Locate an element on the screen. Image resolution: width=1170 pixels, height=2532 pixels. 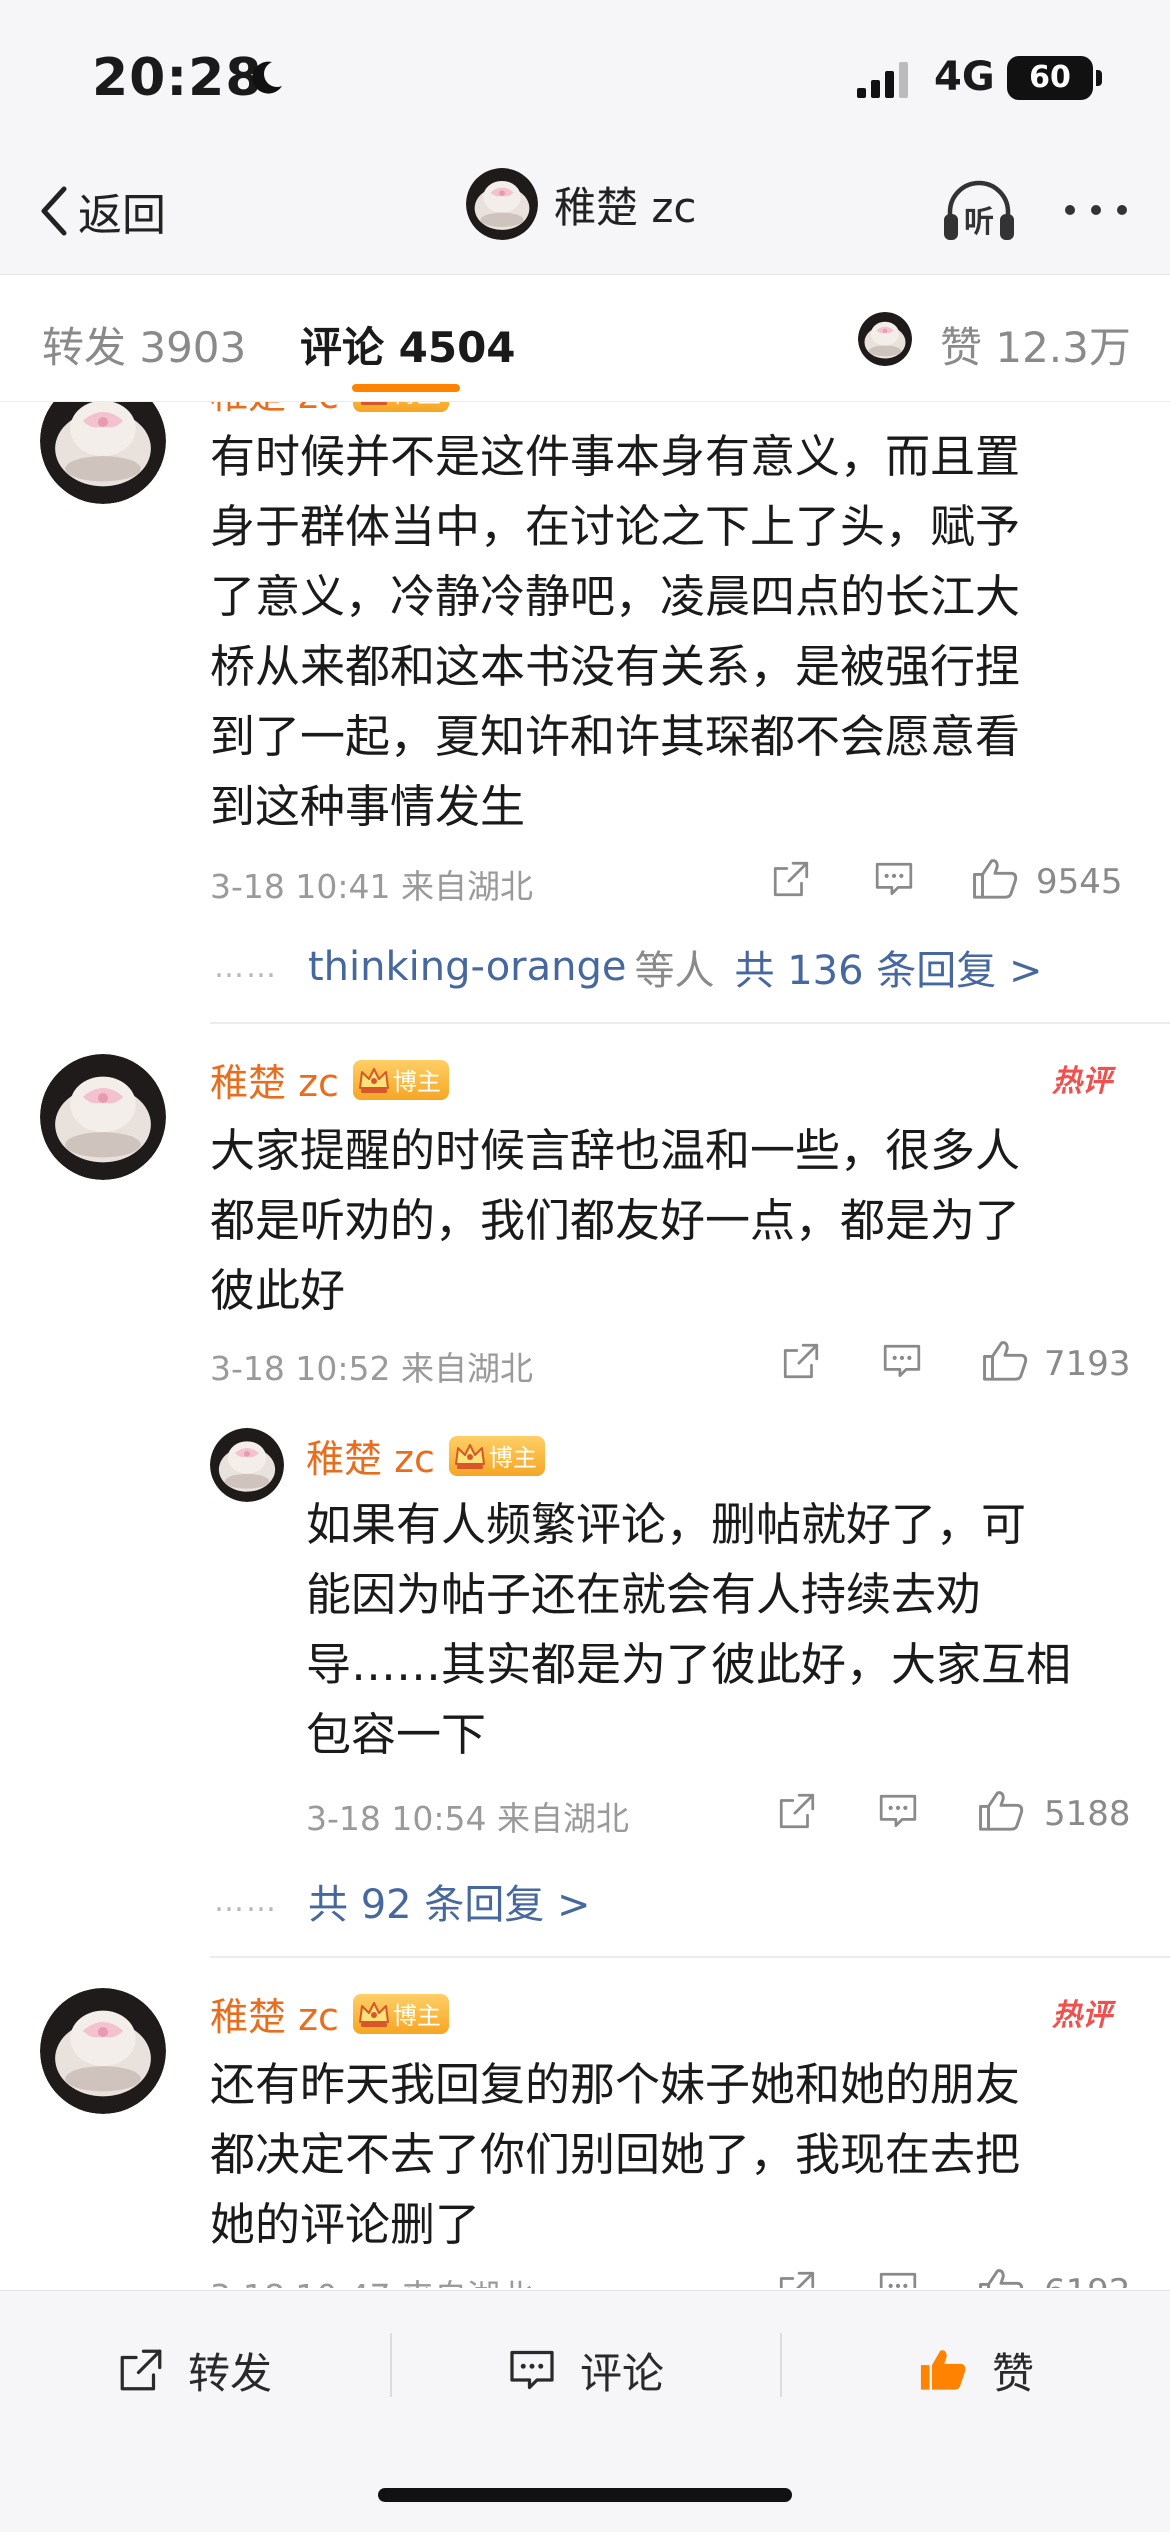
view-replies-link: 共 92 条回复 > is located at coordinates (449, 1901).